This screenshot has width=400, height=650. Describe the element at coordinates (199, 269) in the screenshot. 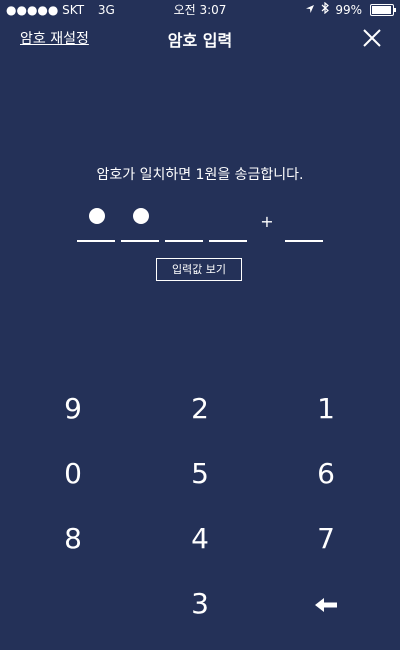

I see `show-input-button: 입력값 보기` at that location.